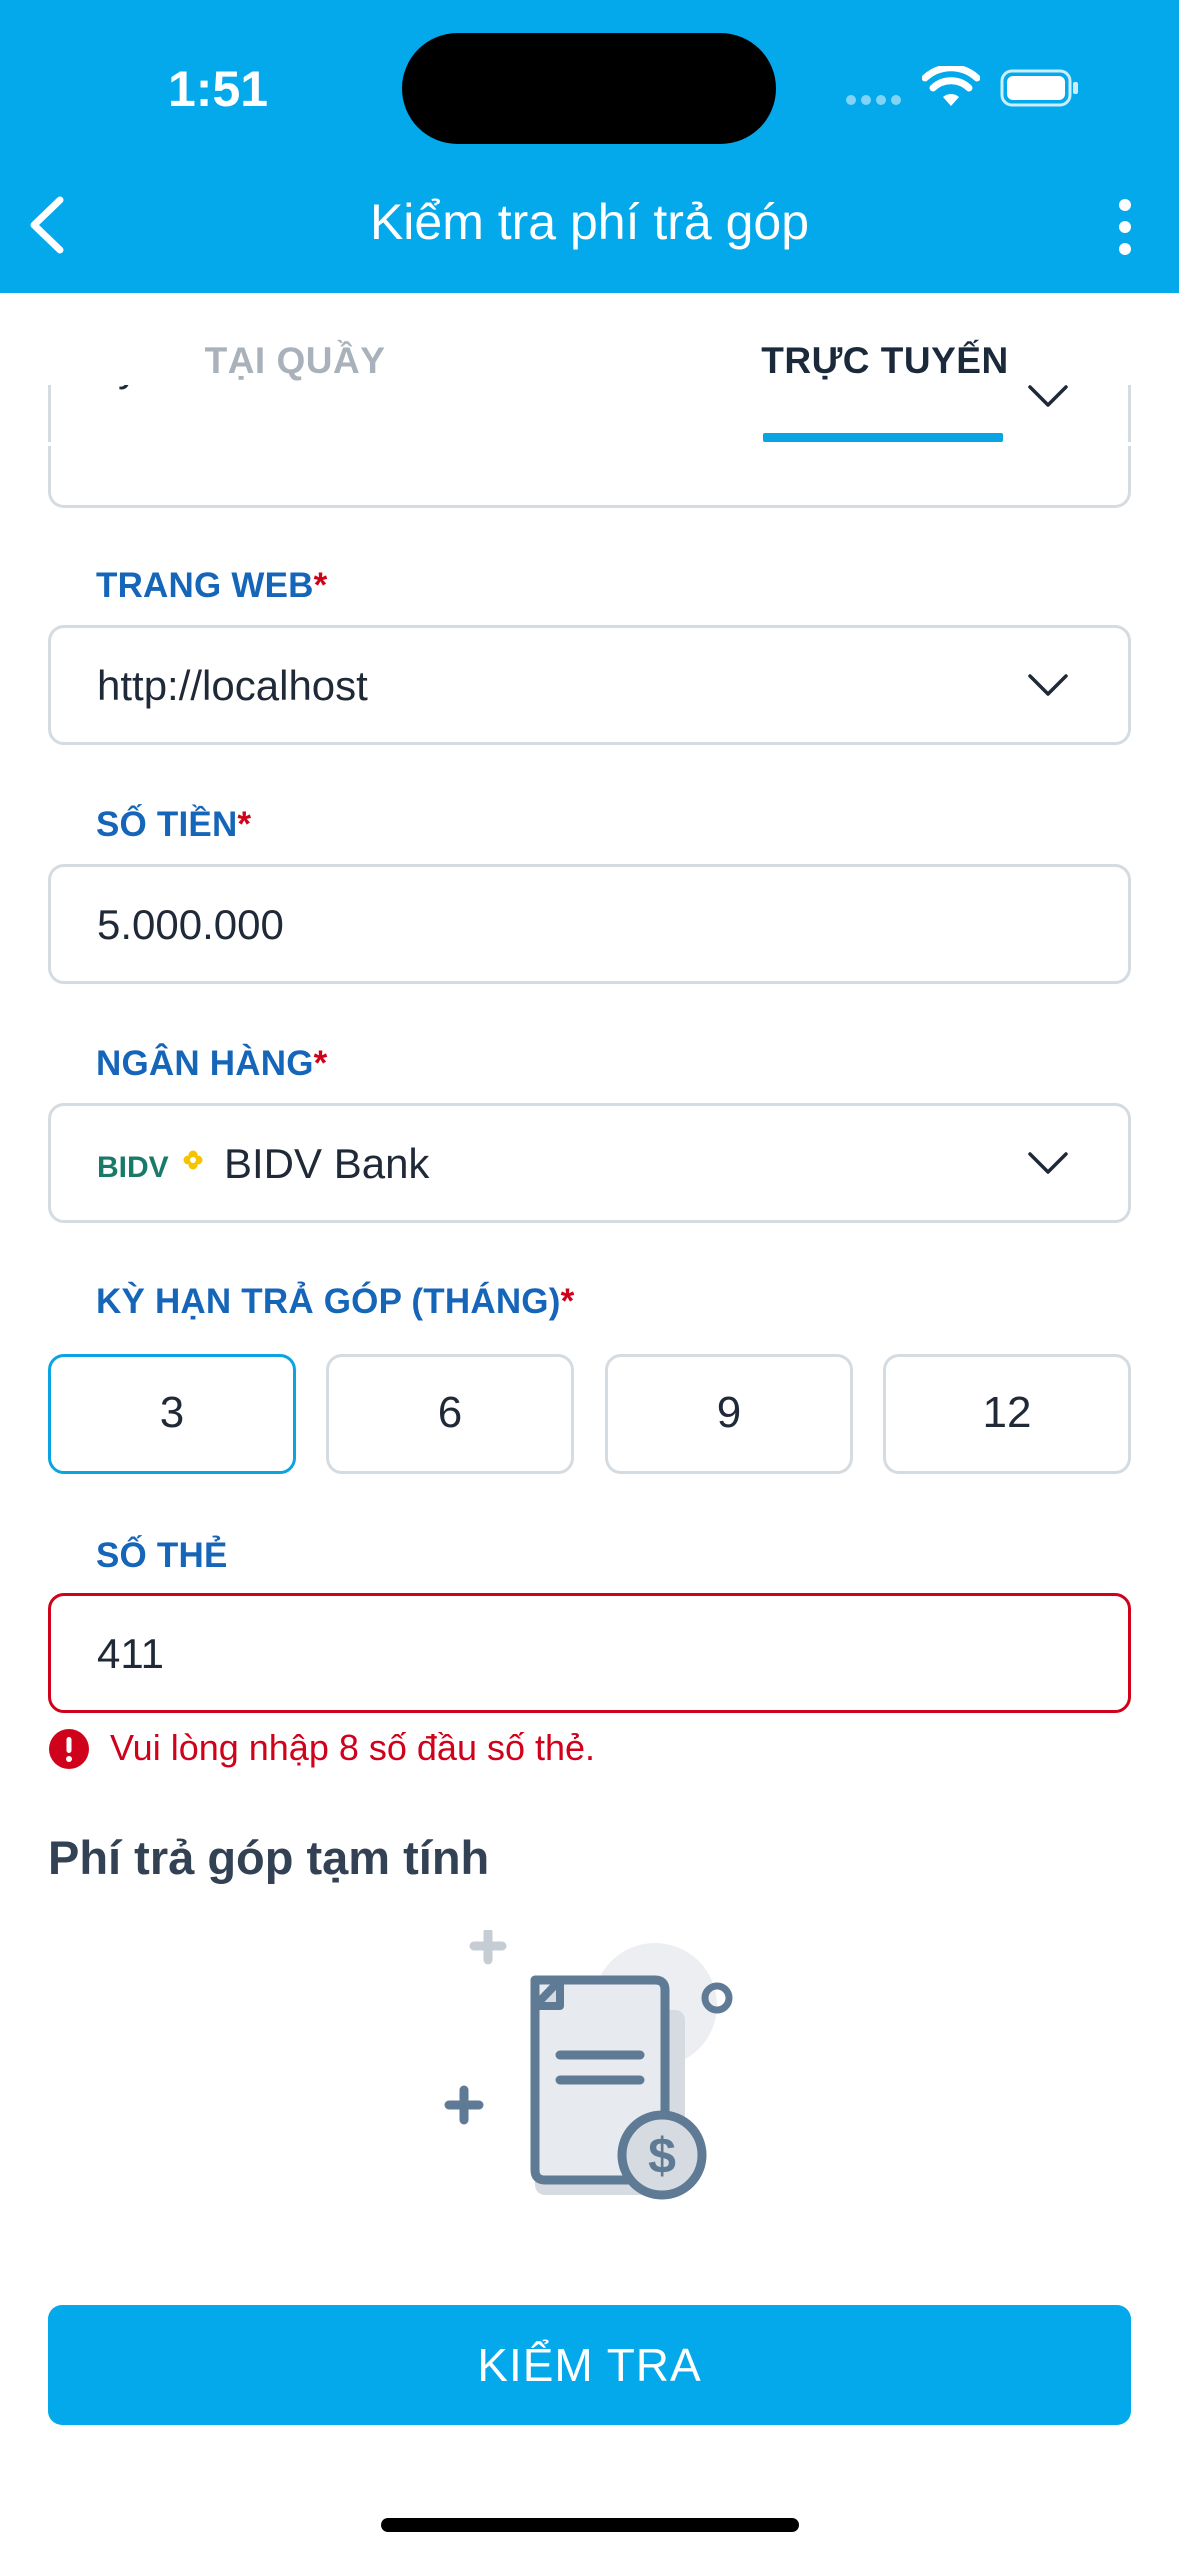  What do you see at coordinates (883, 437) in the screenshot?
I see `active-tab-indicator-overlay` at bounding box center [883, 437].